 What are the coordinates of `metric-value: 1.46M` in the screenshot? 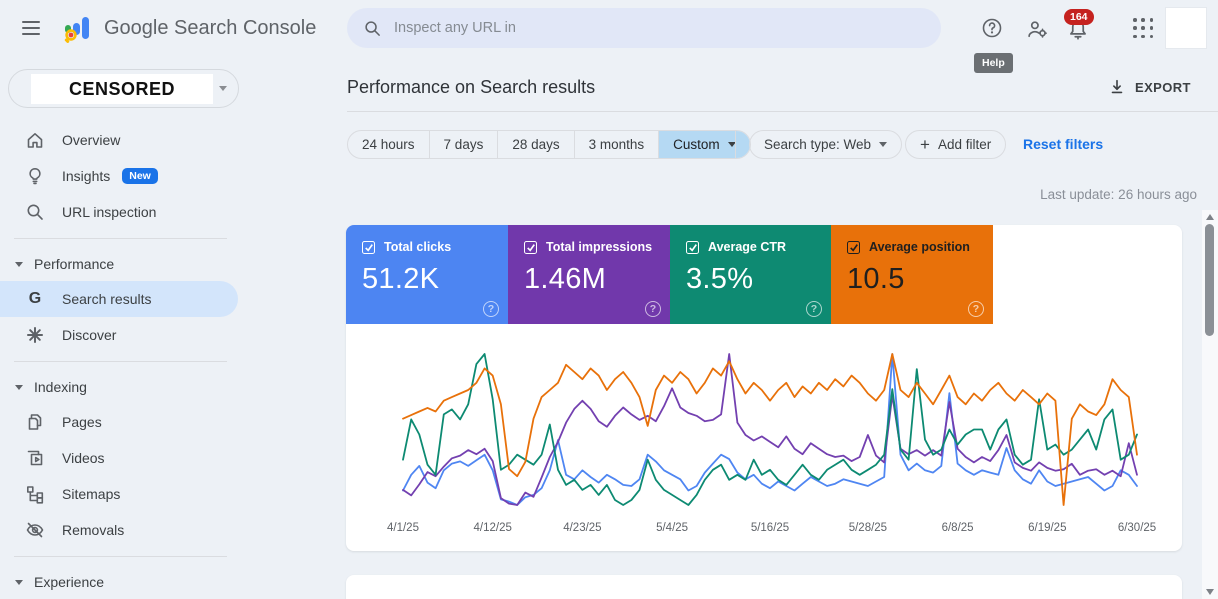 It's located at (565, 279).